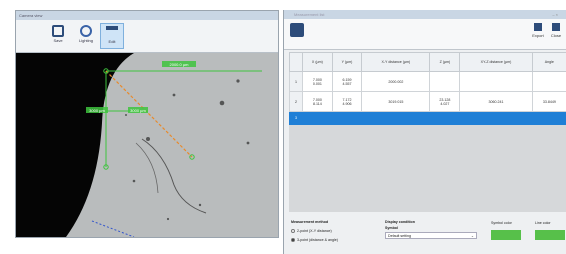 The width and height of the screenshot is (566, 254). I want to click on table-row: 1 7.000 0.001 6.159 4.557 2000.002, so click(427, 81).